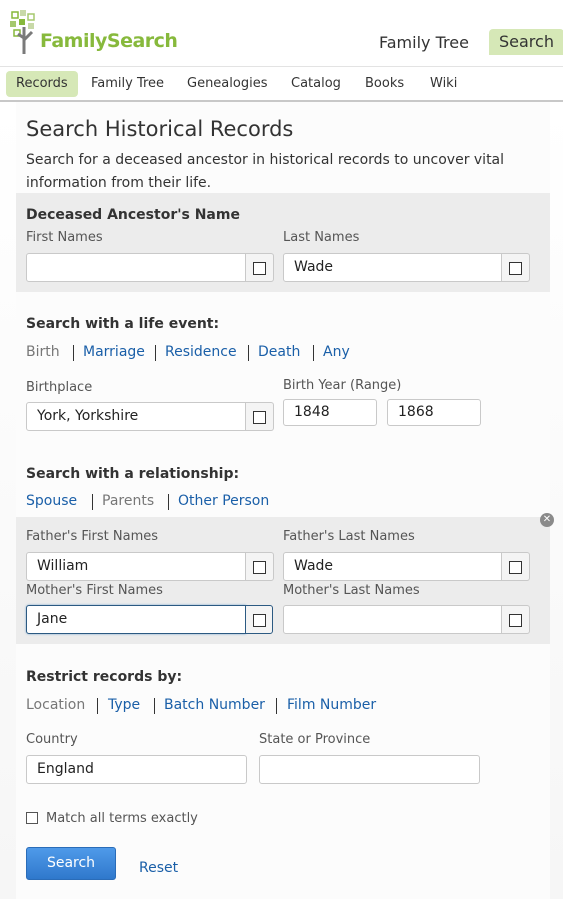 Image resolution: width=563 pixels, height=899 pixels. What do you see at coordinates (25, 32) in the screenshot?
I see `familysearch-tree-logo-icon` at bounding box center [25, 32].